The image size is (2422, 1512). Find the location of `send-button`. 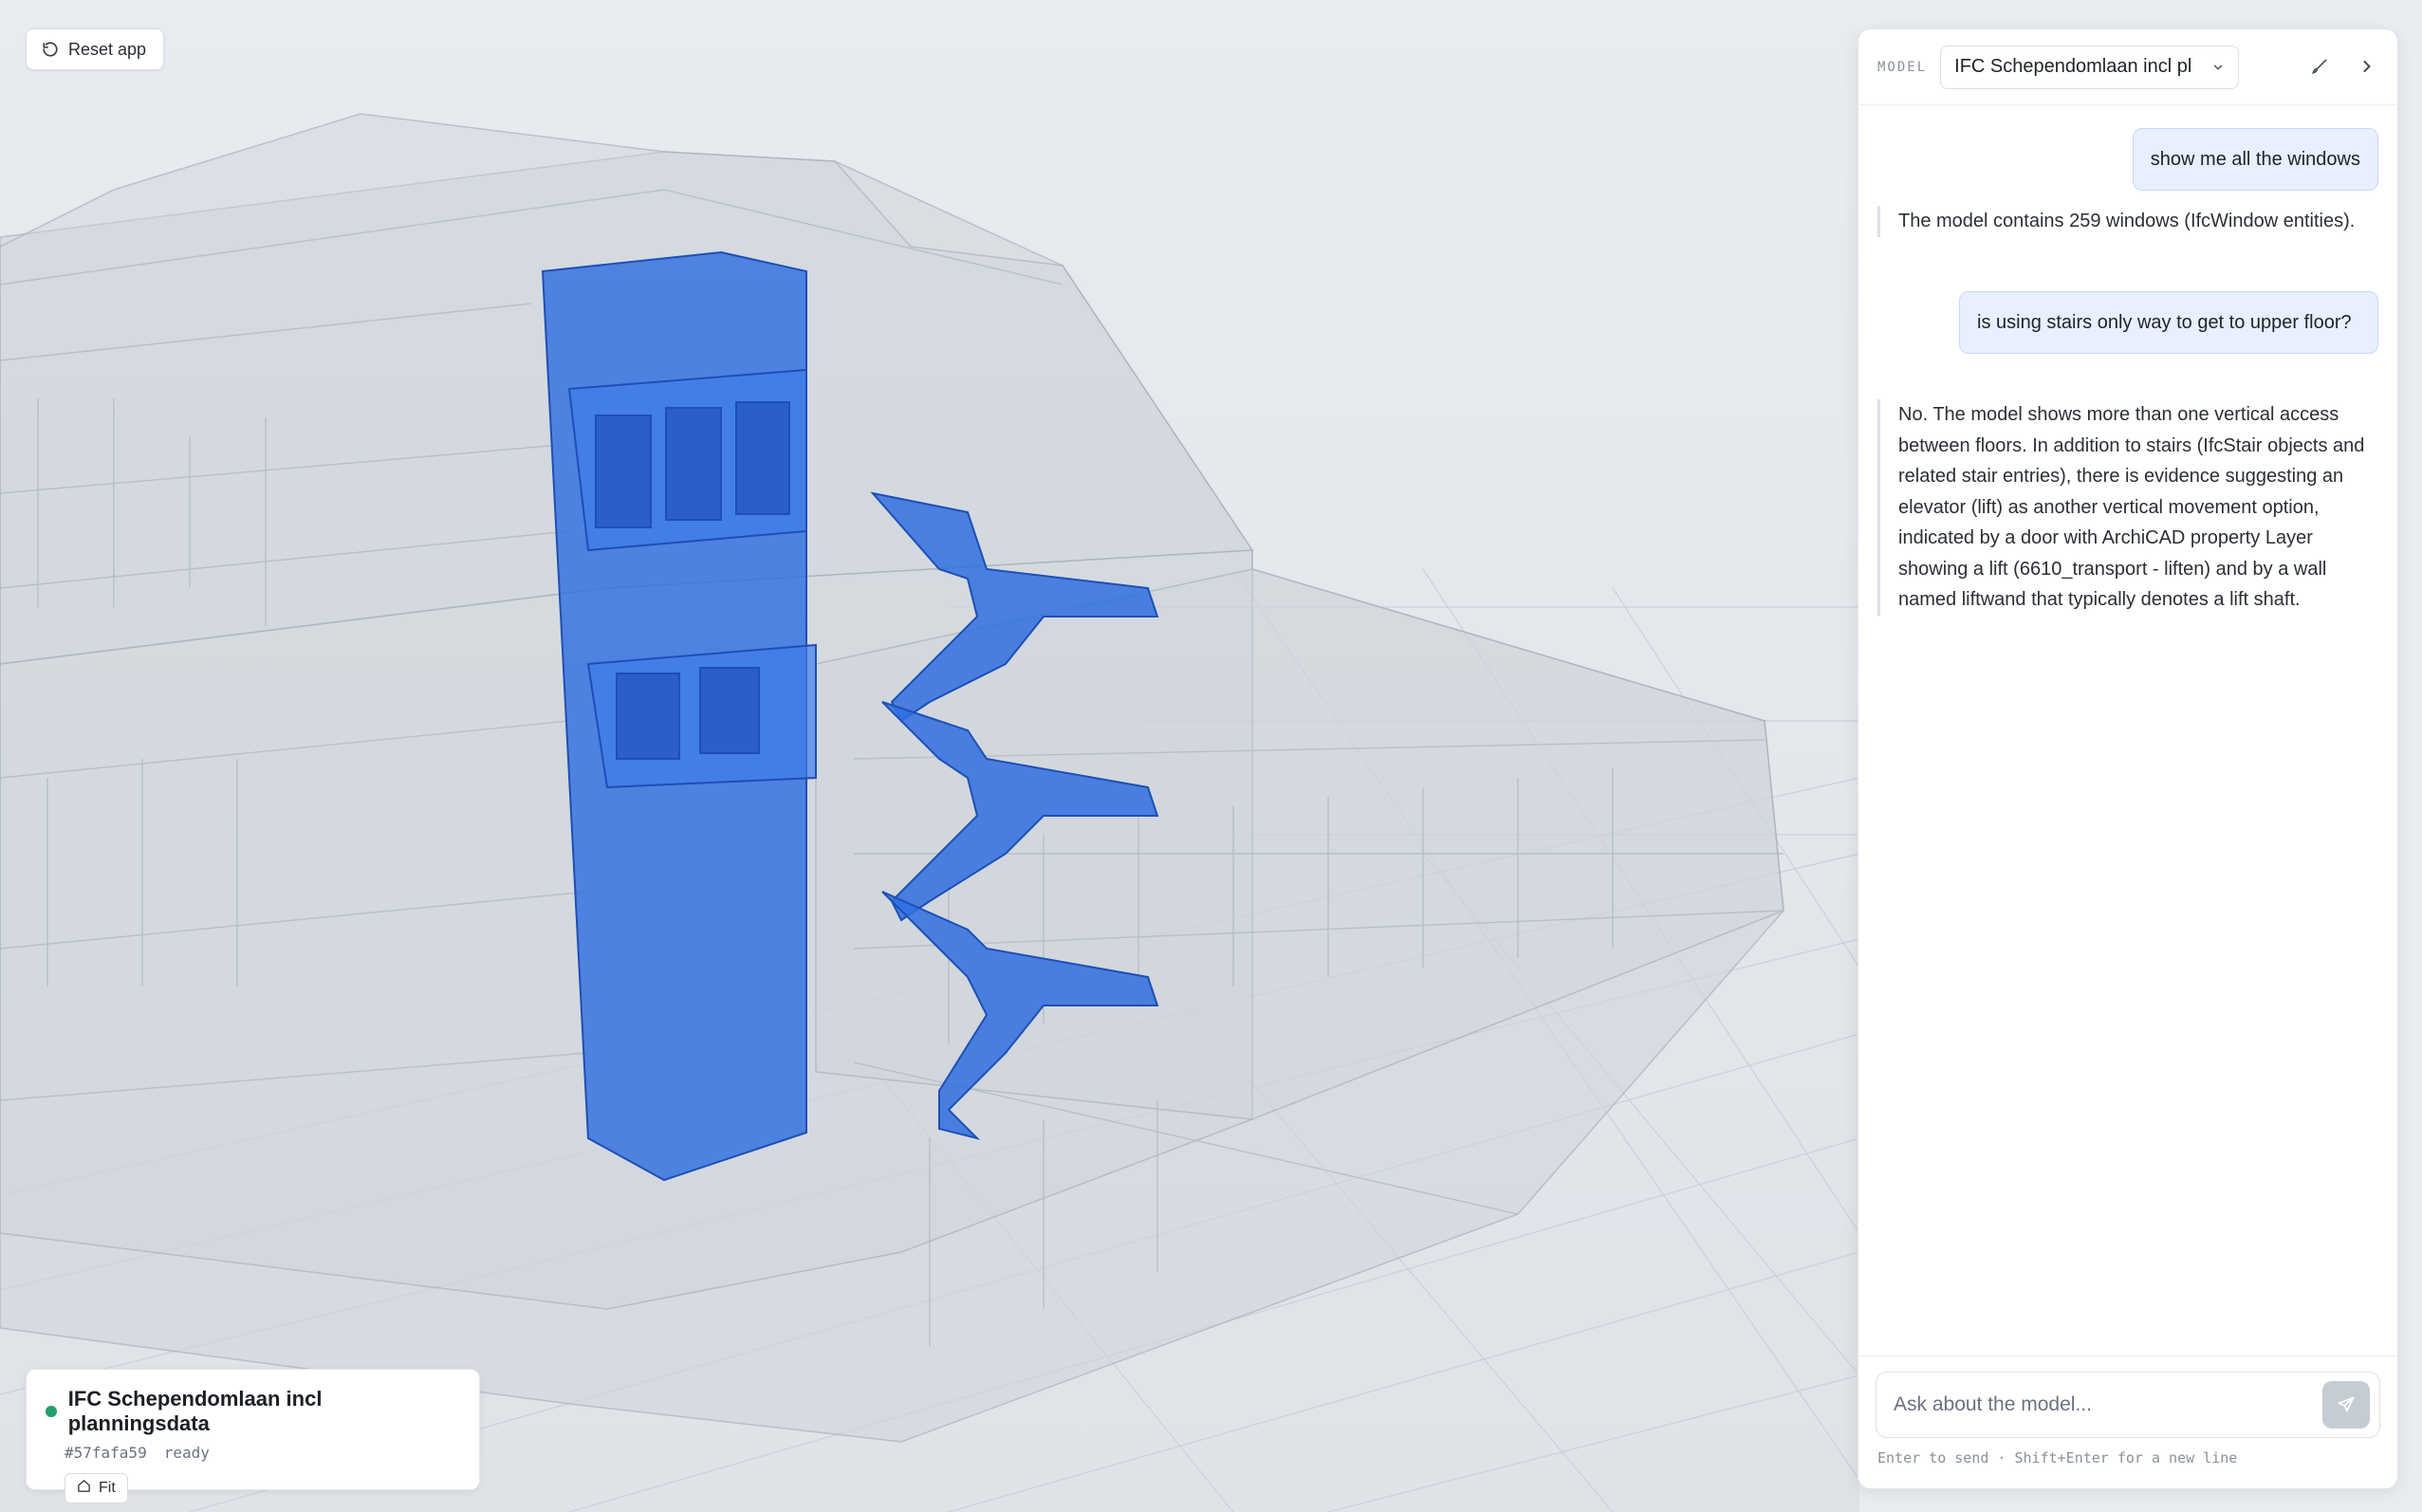

send-button is located at coordinates (2346, 1405).